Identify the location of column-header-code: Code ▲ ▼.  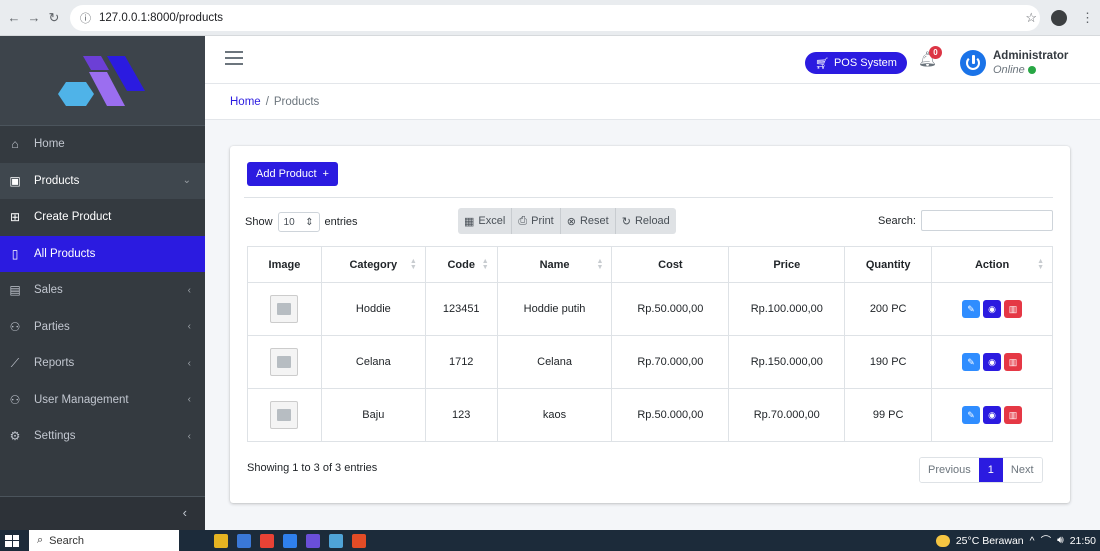
(461, 264).